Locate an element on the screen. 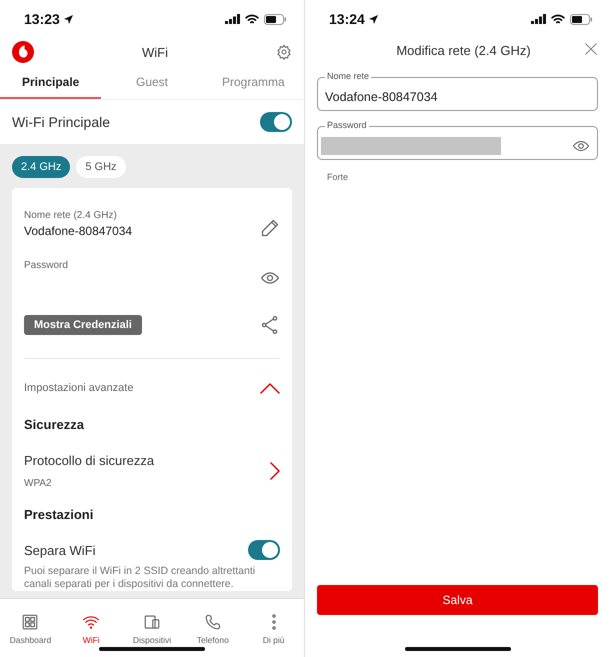 This screenshot has width=610, height=657. nav-item: Dispositivi is located at coordinates (152, 628).